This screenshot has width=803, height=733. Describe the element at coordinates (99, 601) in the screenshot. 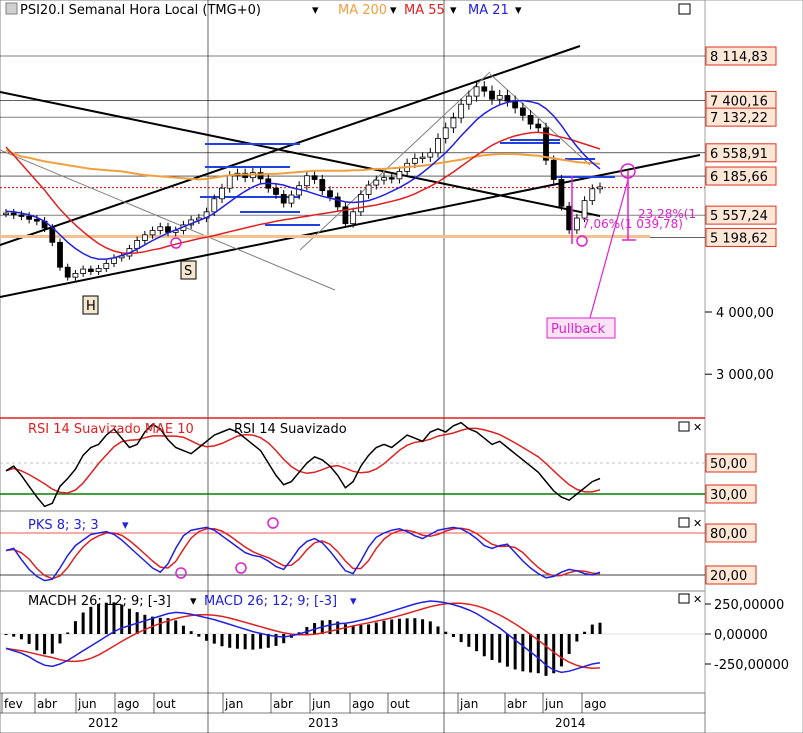

I see `macdh-legend: MACDH 26; 12; 9; [-3]` at that location.